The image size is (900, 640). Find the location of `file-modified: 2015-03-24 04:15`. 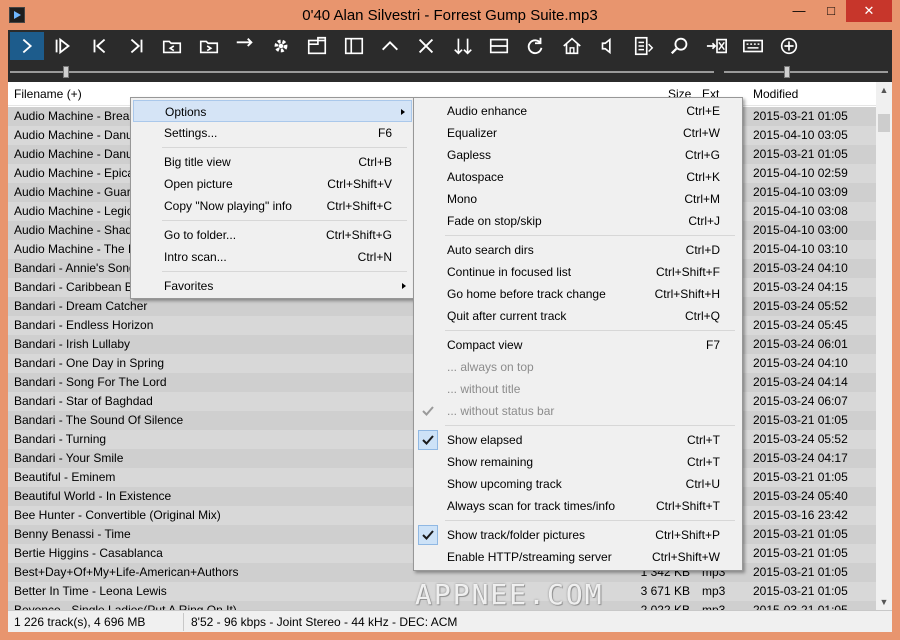

file-modified: 2015-03-24 04:15 is located at coordinates (800, 287).